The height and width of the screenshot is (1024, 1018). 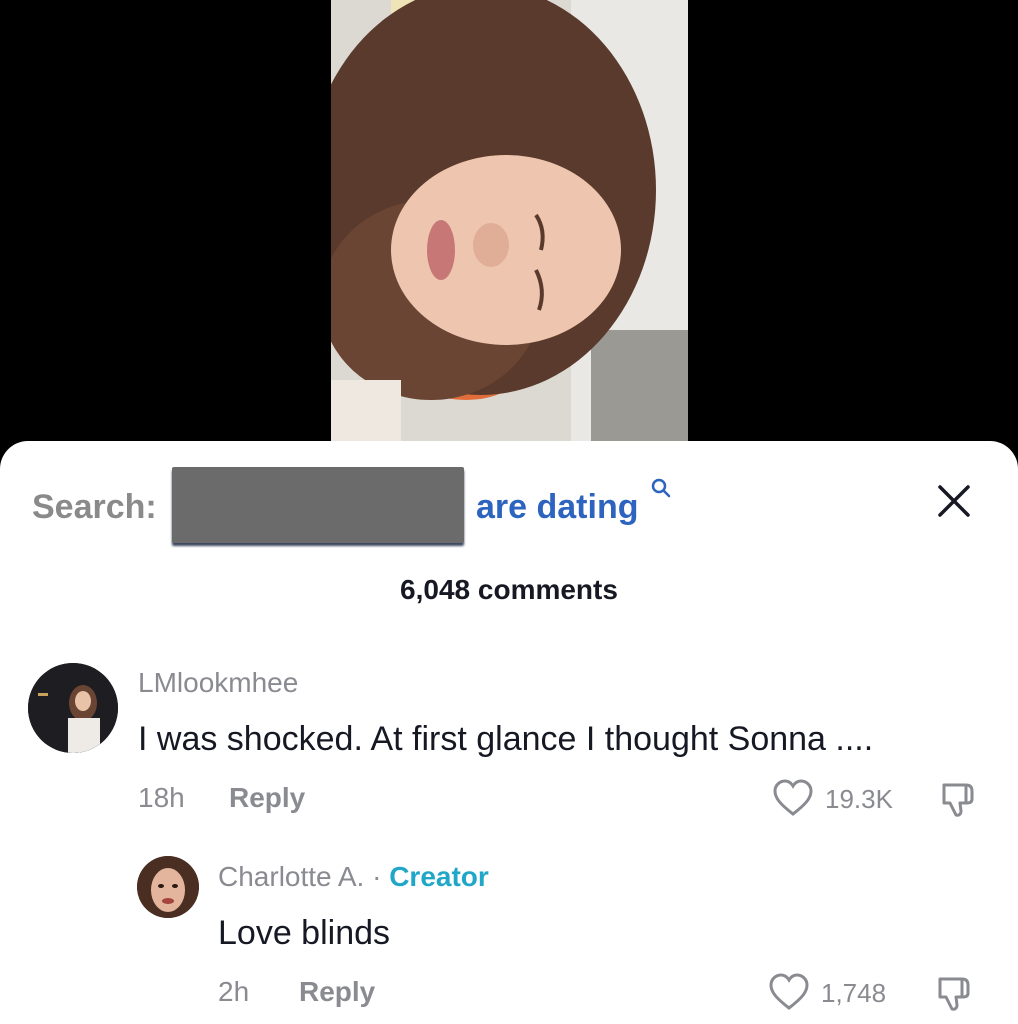 I want to click on comments-count: 6,048 comments, so click(x=509, y=589).